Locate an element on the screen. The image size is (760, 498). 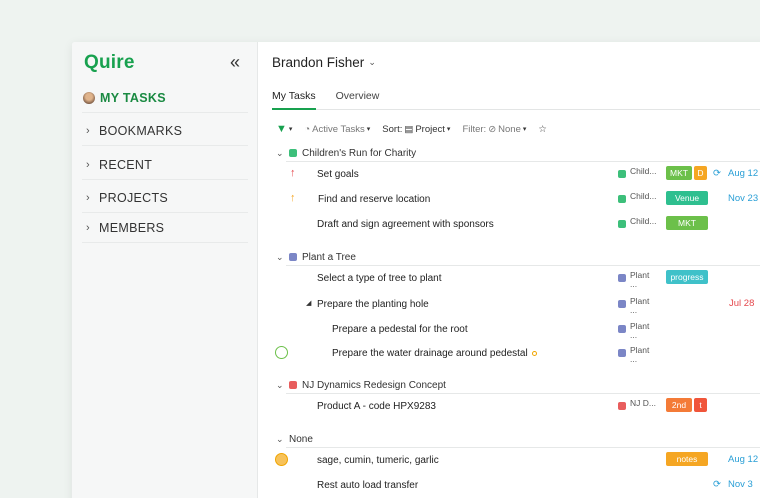
user-selector: Brandon Fisher ⌄ is located at coordinates (324, 62).